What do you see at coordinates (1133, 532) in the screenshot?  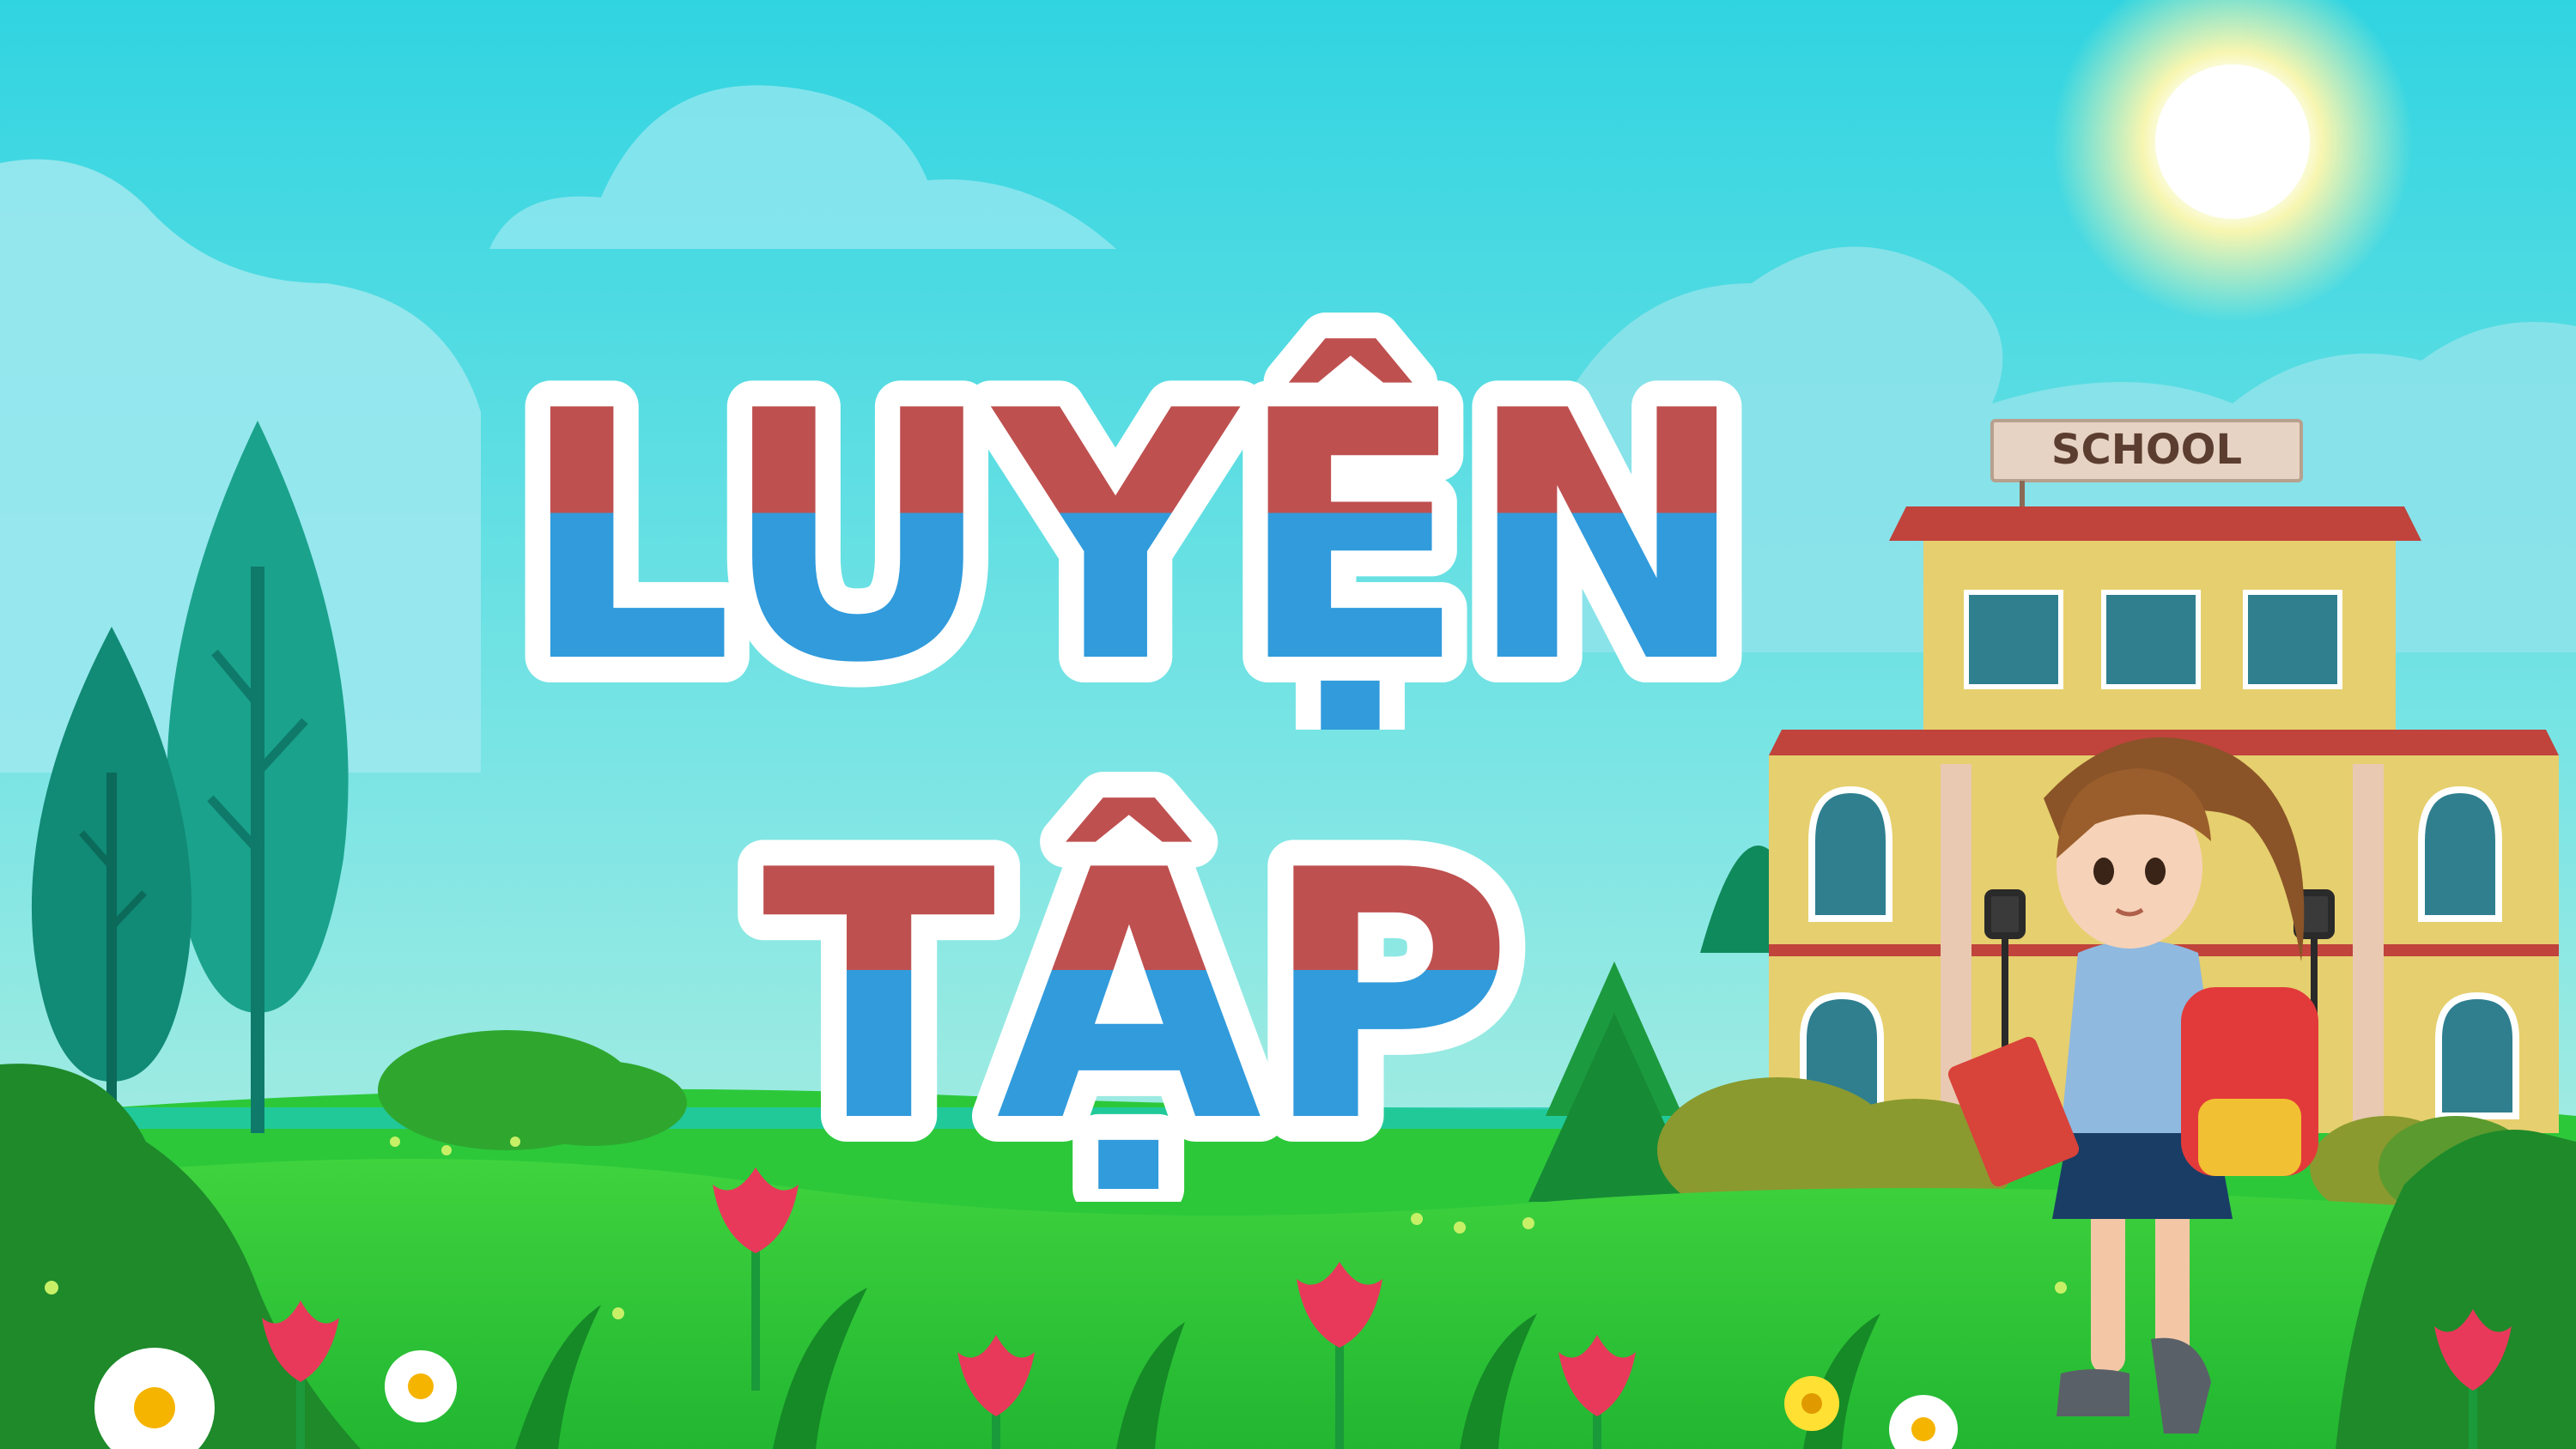 I see `title-line-1-text: LUYỆN` at bounding box center [1133, 532].